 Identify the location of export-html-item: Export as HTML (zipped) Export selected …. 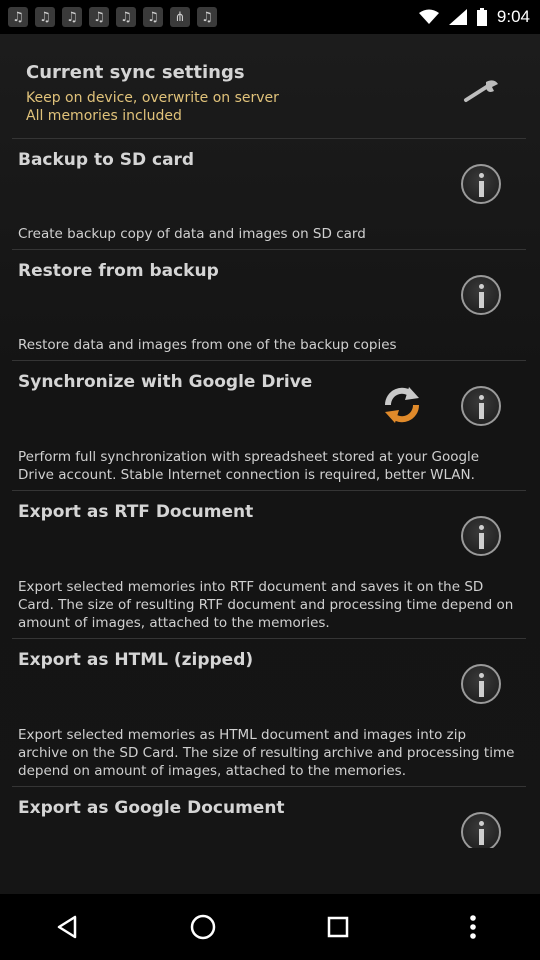
(268, 715).